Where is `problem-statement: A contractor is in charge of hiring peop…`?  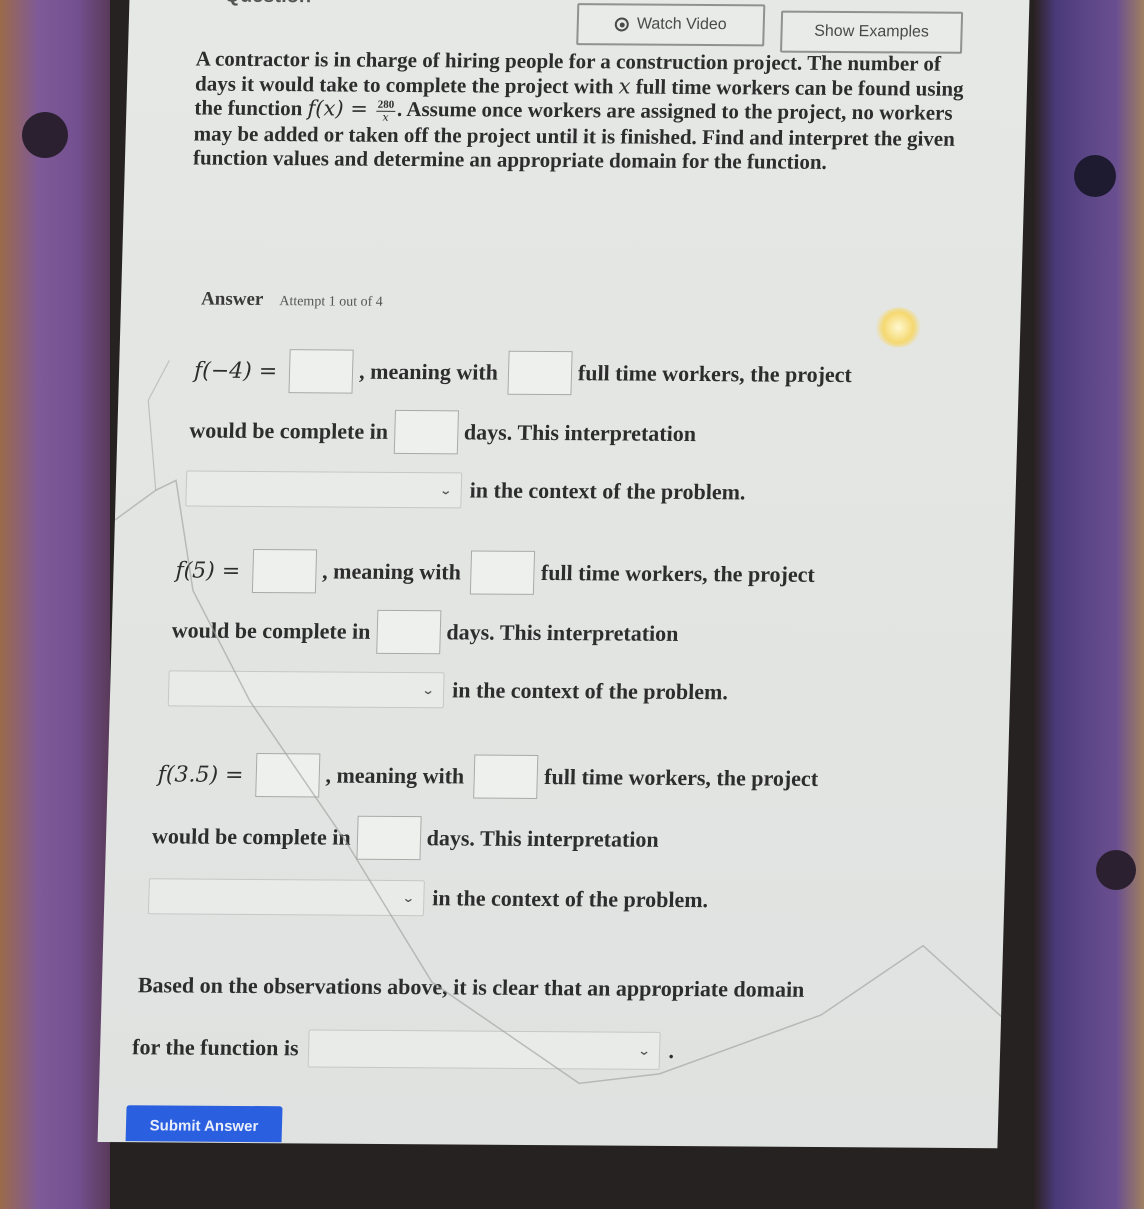
problem-statement: A contractor is in charge of hiring peop… is located at coordinates (584, 110).